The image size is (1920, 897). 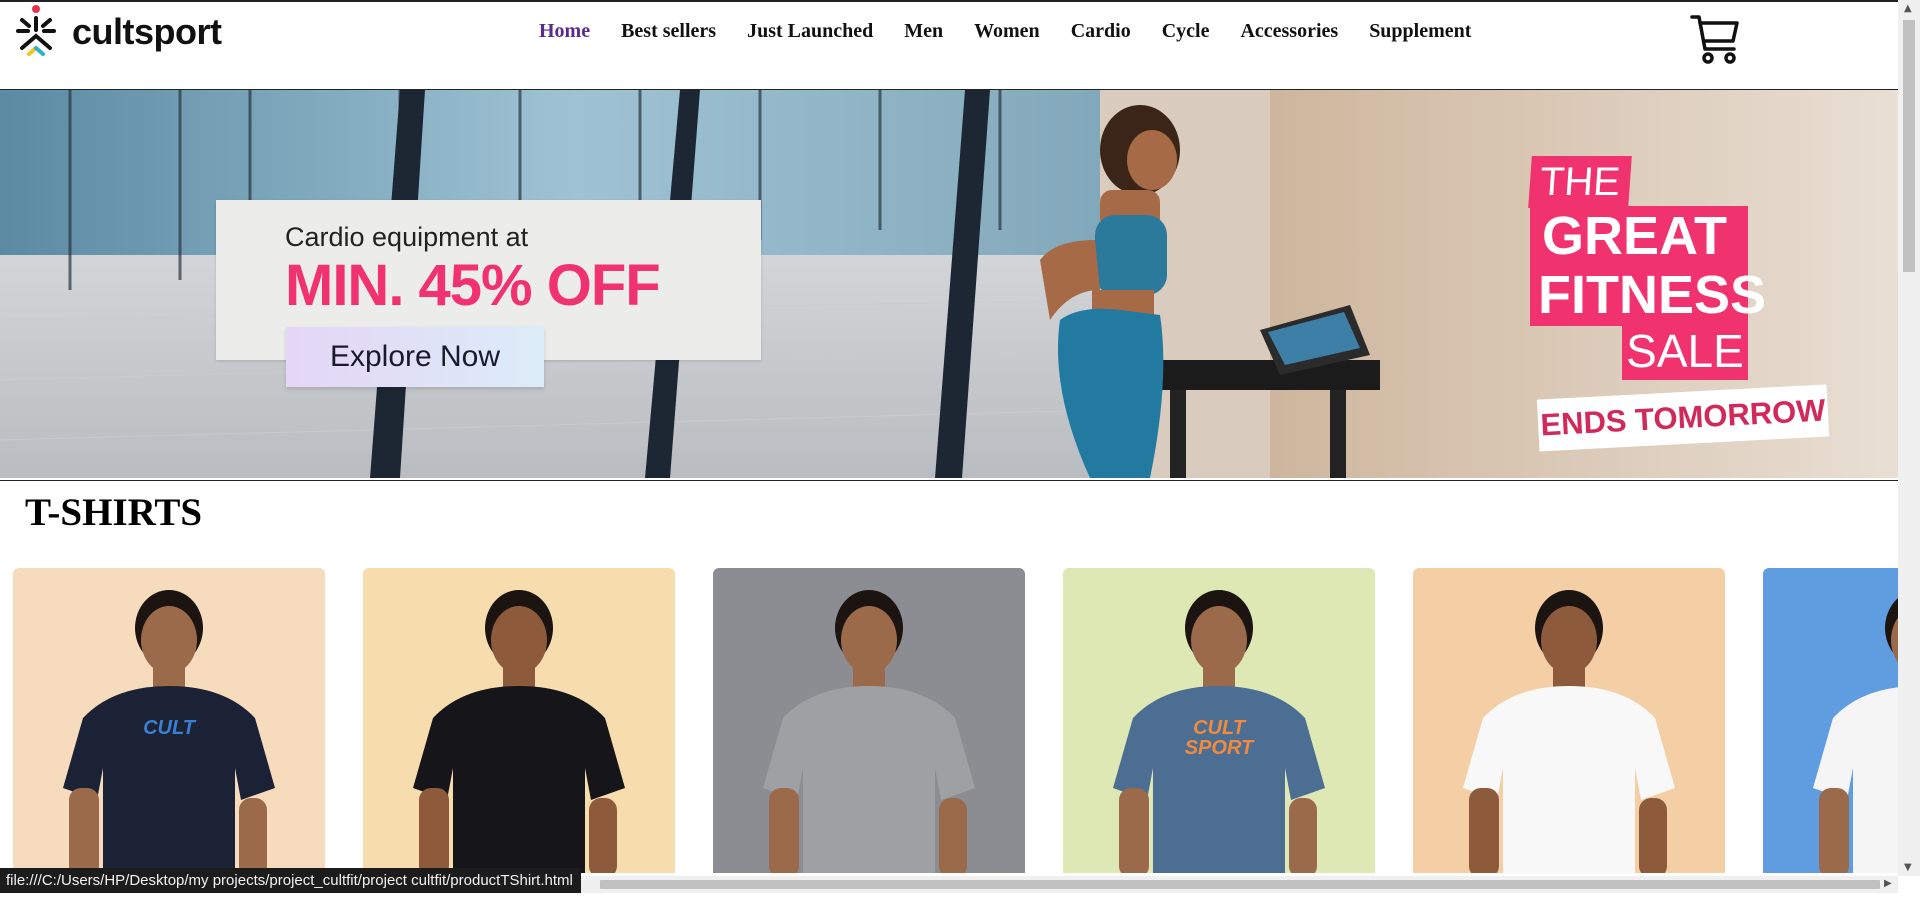 I want to click on product-card: CULT, so click(x=169, y=720).